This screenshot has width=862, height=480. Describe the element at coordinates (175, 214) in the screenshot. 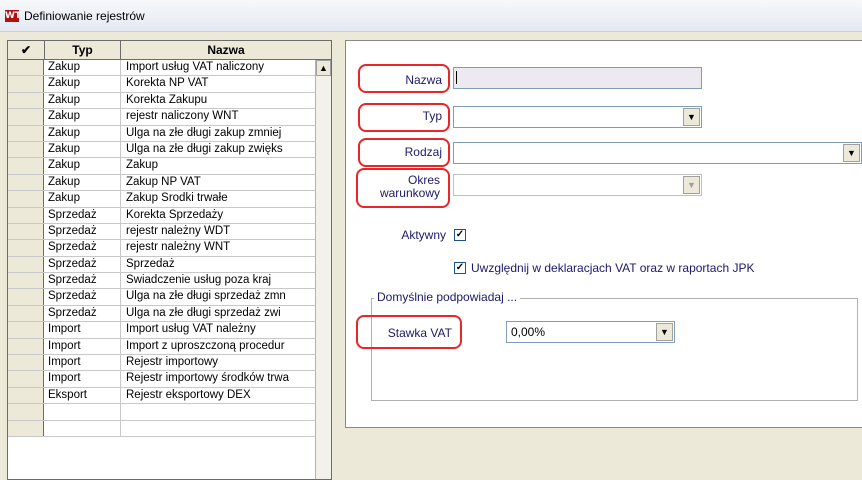

I see `row-nazwa: Korekta Sprzedaży` at that location.